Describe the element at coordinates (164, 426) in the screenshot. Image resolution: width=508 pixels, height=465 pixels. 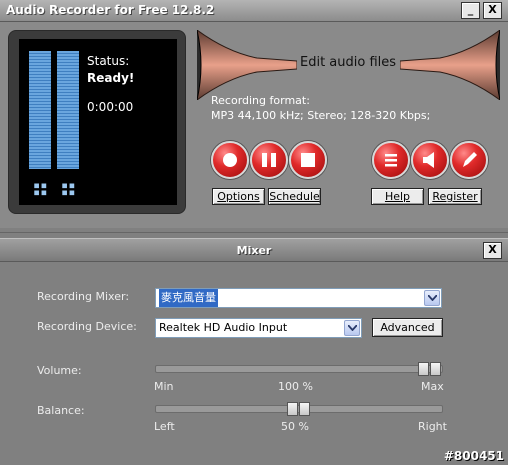
I see `balance-left-label: Left` at that location.